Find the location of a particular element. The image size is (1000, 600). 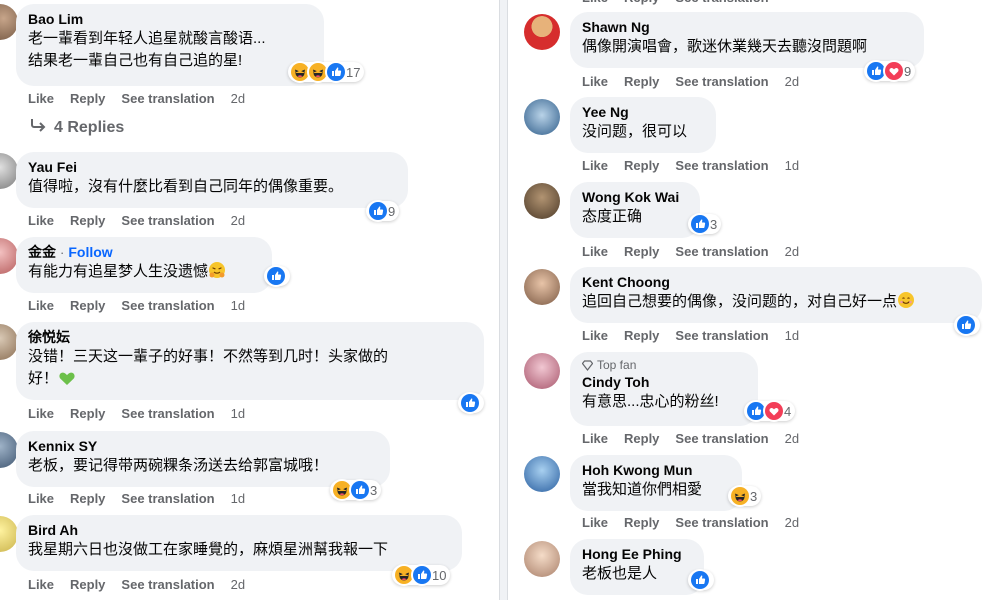

follow-button: Follow is located at coordinates (90, 252).